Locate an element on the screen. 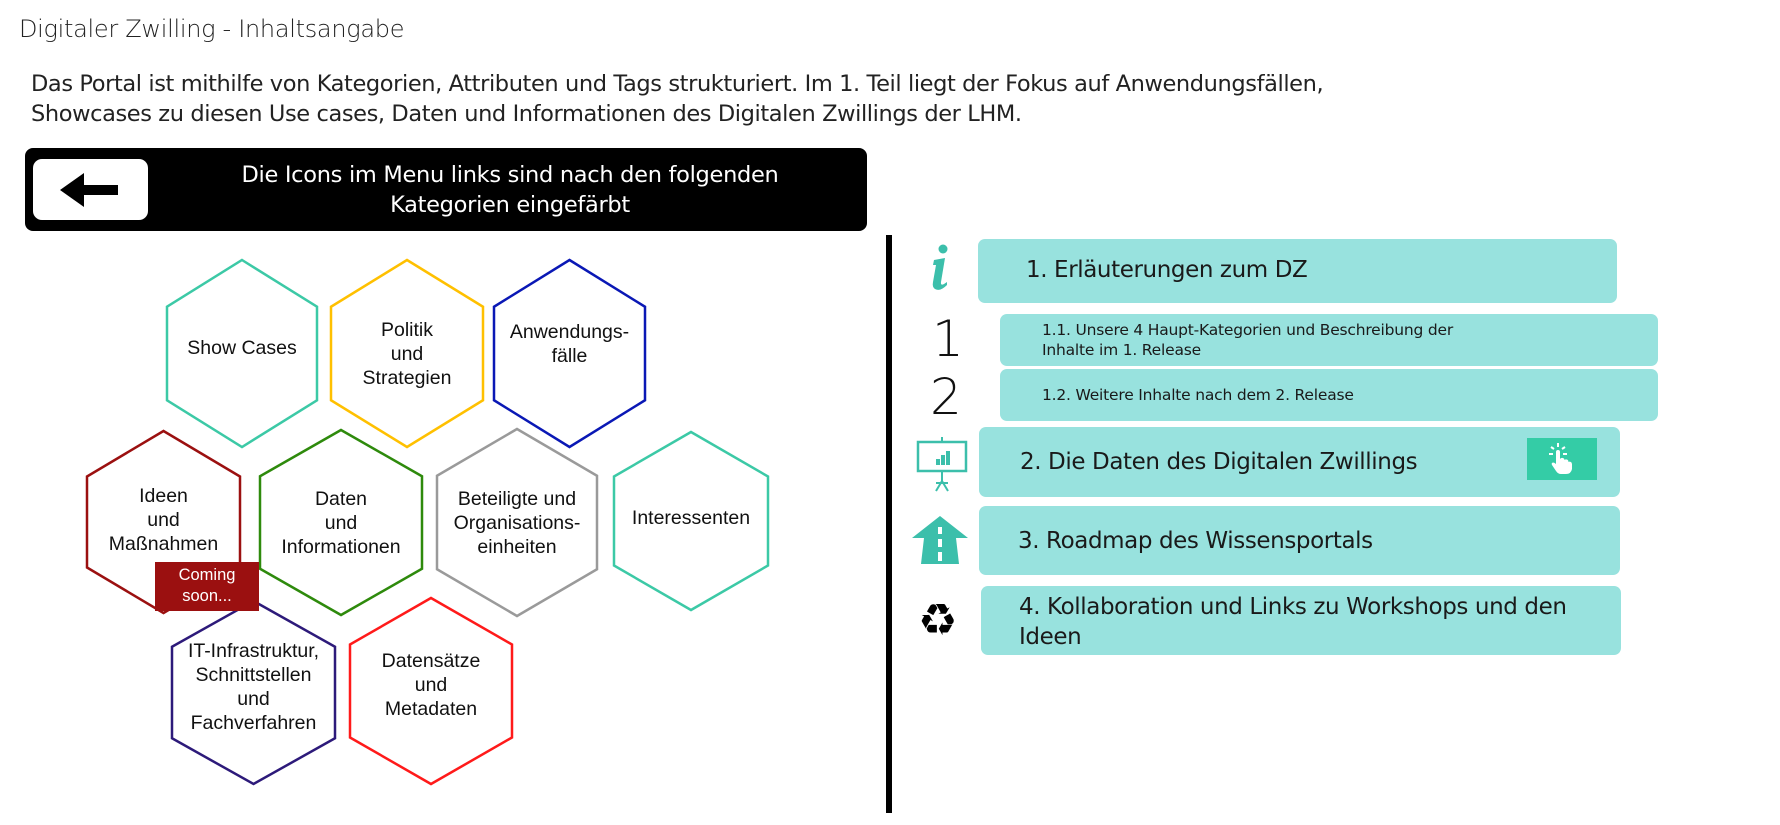 Image resolution: width=1780 pixels, height=825 pixels. hexagon-label-line: fälle is located at coordinates (569, 355).